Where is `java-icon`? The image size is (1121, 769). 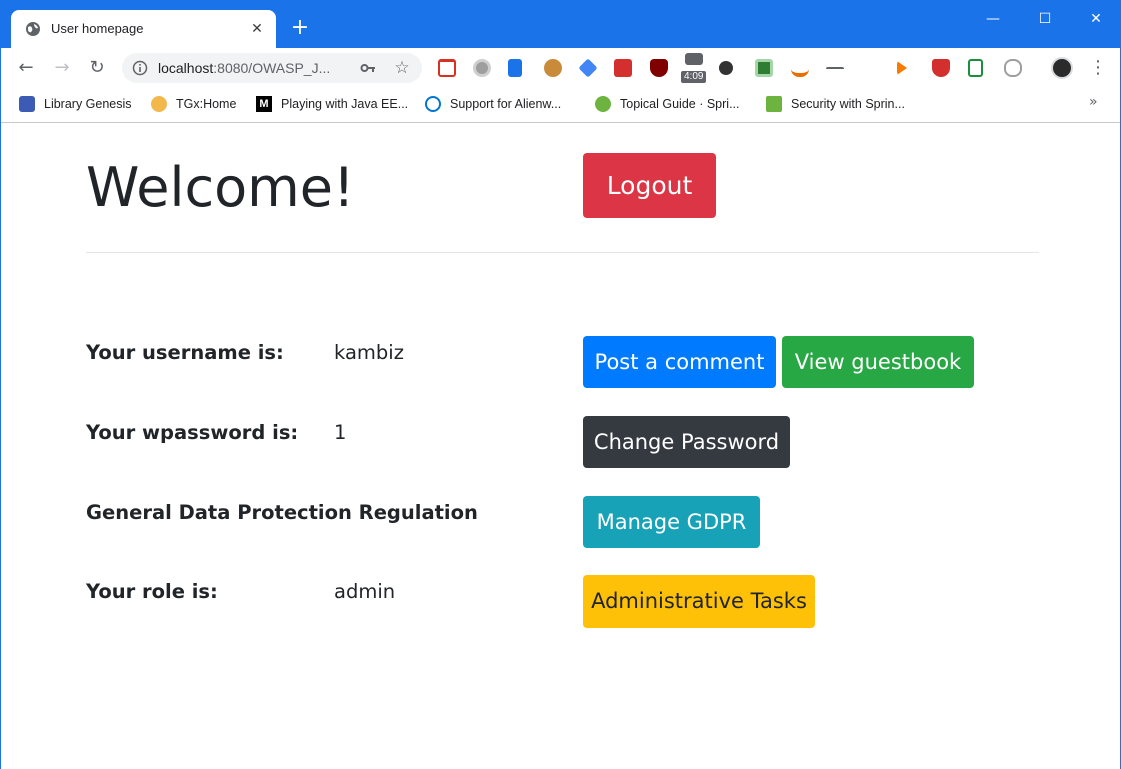 java-icon is located at coordinates (800, 68).